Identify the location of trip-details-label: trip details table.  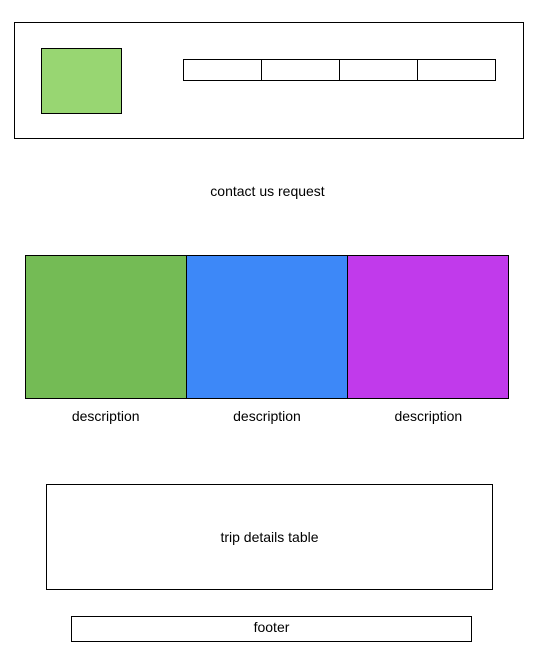
(269, 537).